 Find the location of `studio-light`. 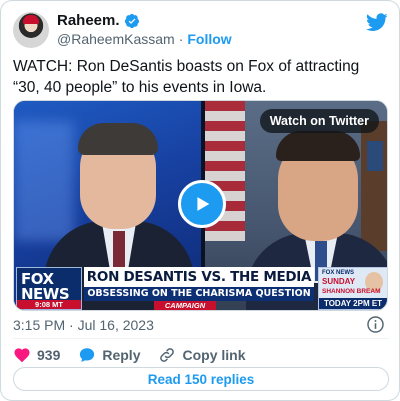

studio-light is located at coordinates (44, 181).